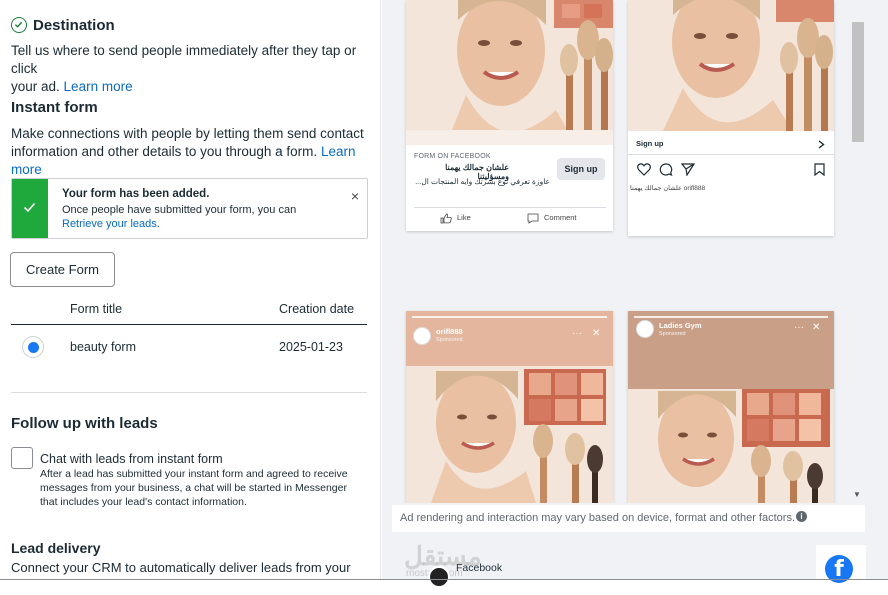 The width and height of the screenshot is (888, 595). I want to click on column-header-form-title: Form title, so click(96, 309).